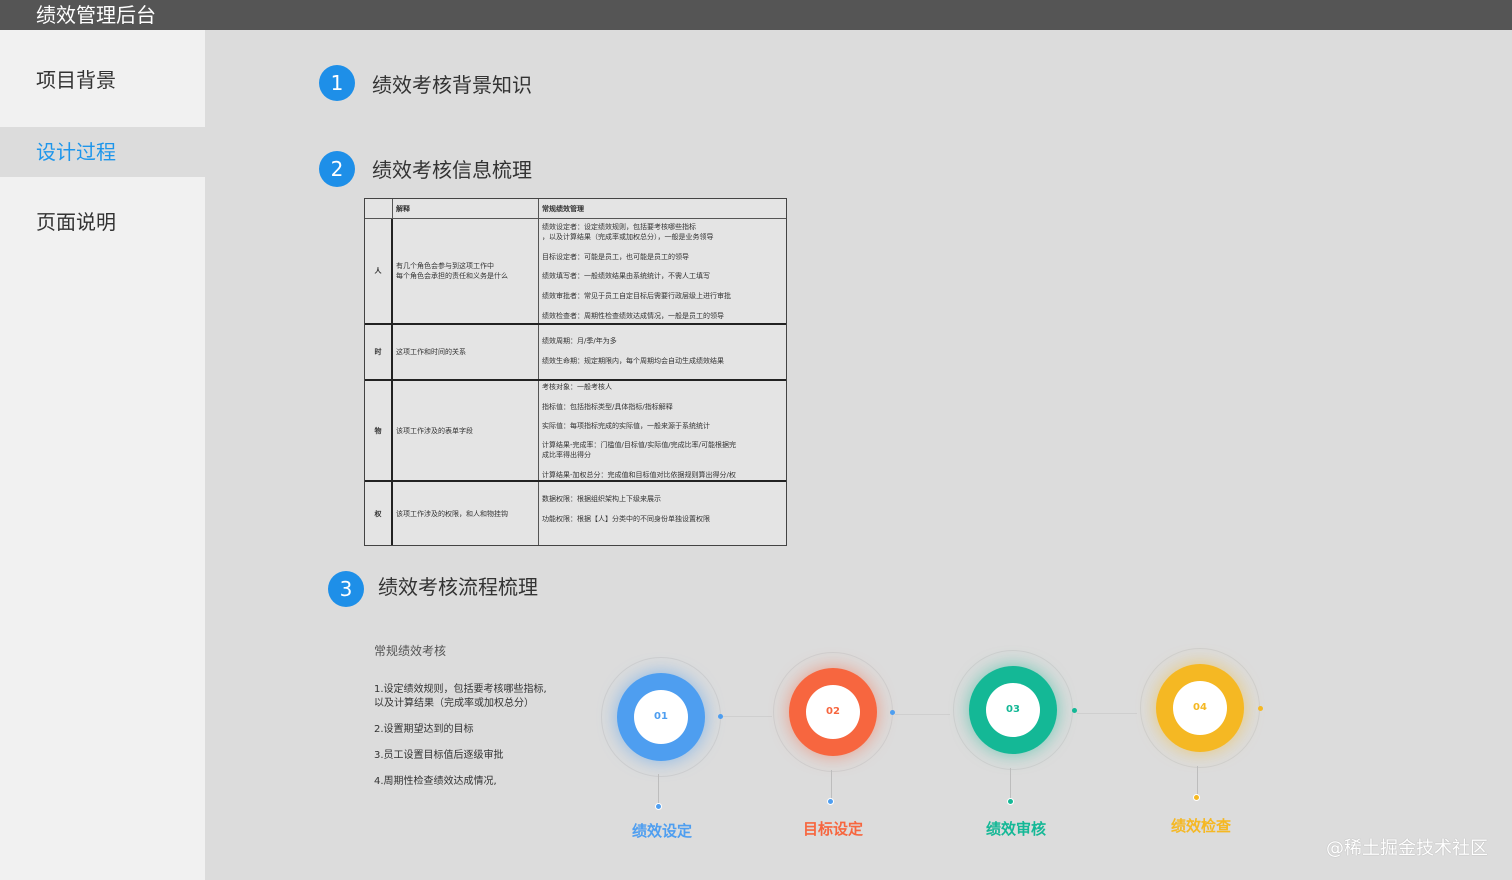 The width and height of the screenshot is (1512, 880). What do you see at coordinates (452, 513) in the screenshot?
I see `table-row-desc-line: 该项工作涉及的权限，和人和物挂钩` at bounding box center [452, 513].